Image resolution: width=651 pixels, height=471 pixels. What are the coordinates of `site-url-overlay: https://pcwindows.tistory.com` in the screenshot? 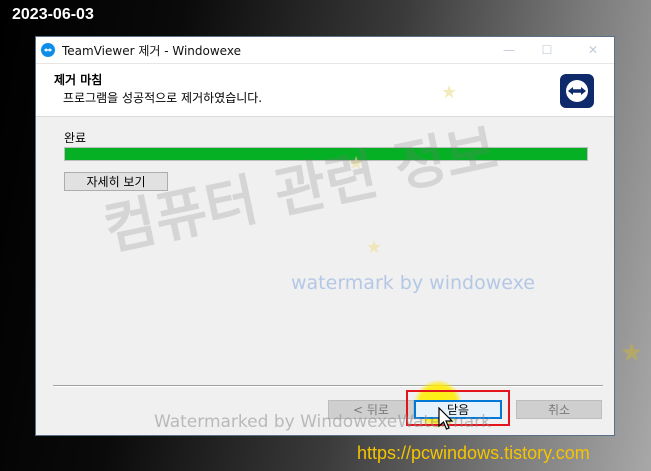 It's located at (473, 453).